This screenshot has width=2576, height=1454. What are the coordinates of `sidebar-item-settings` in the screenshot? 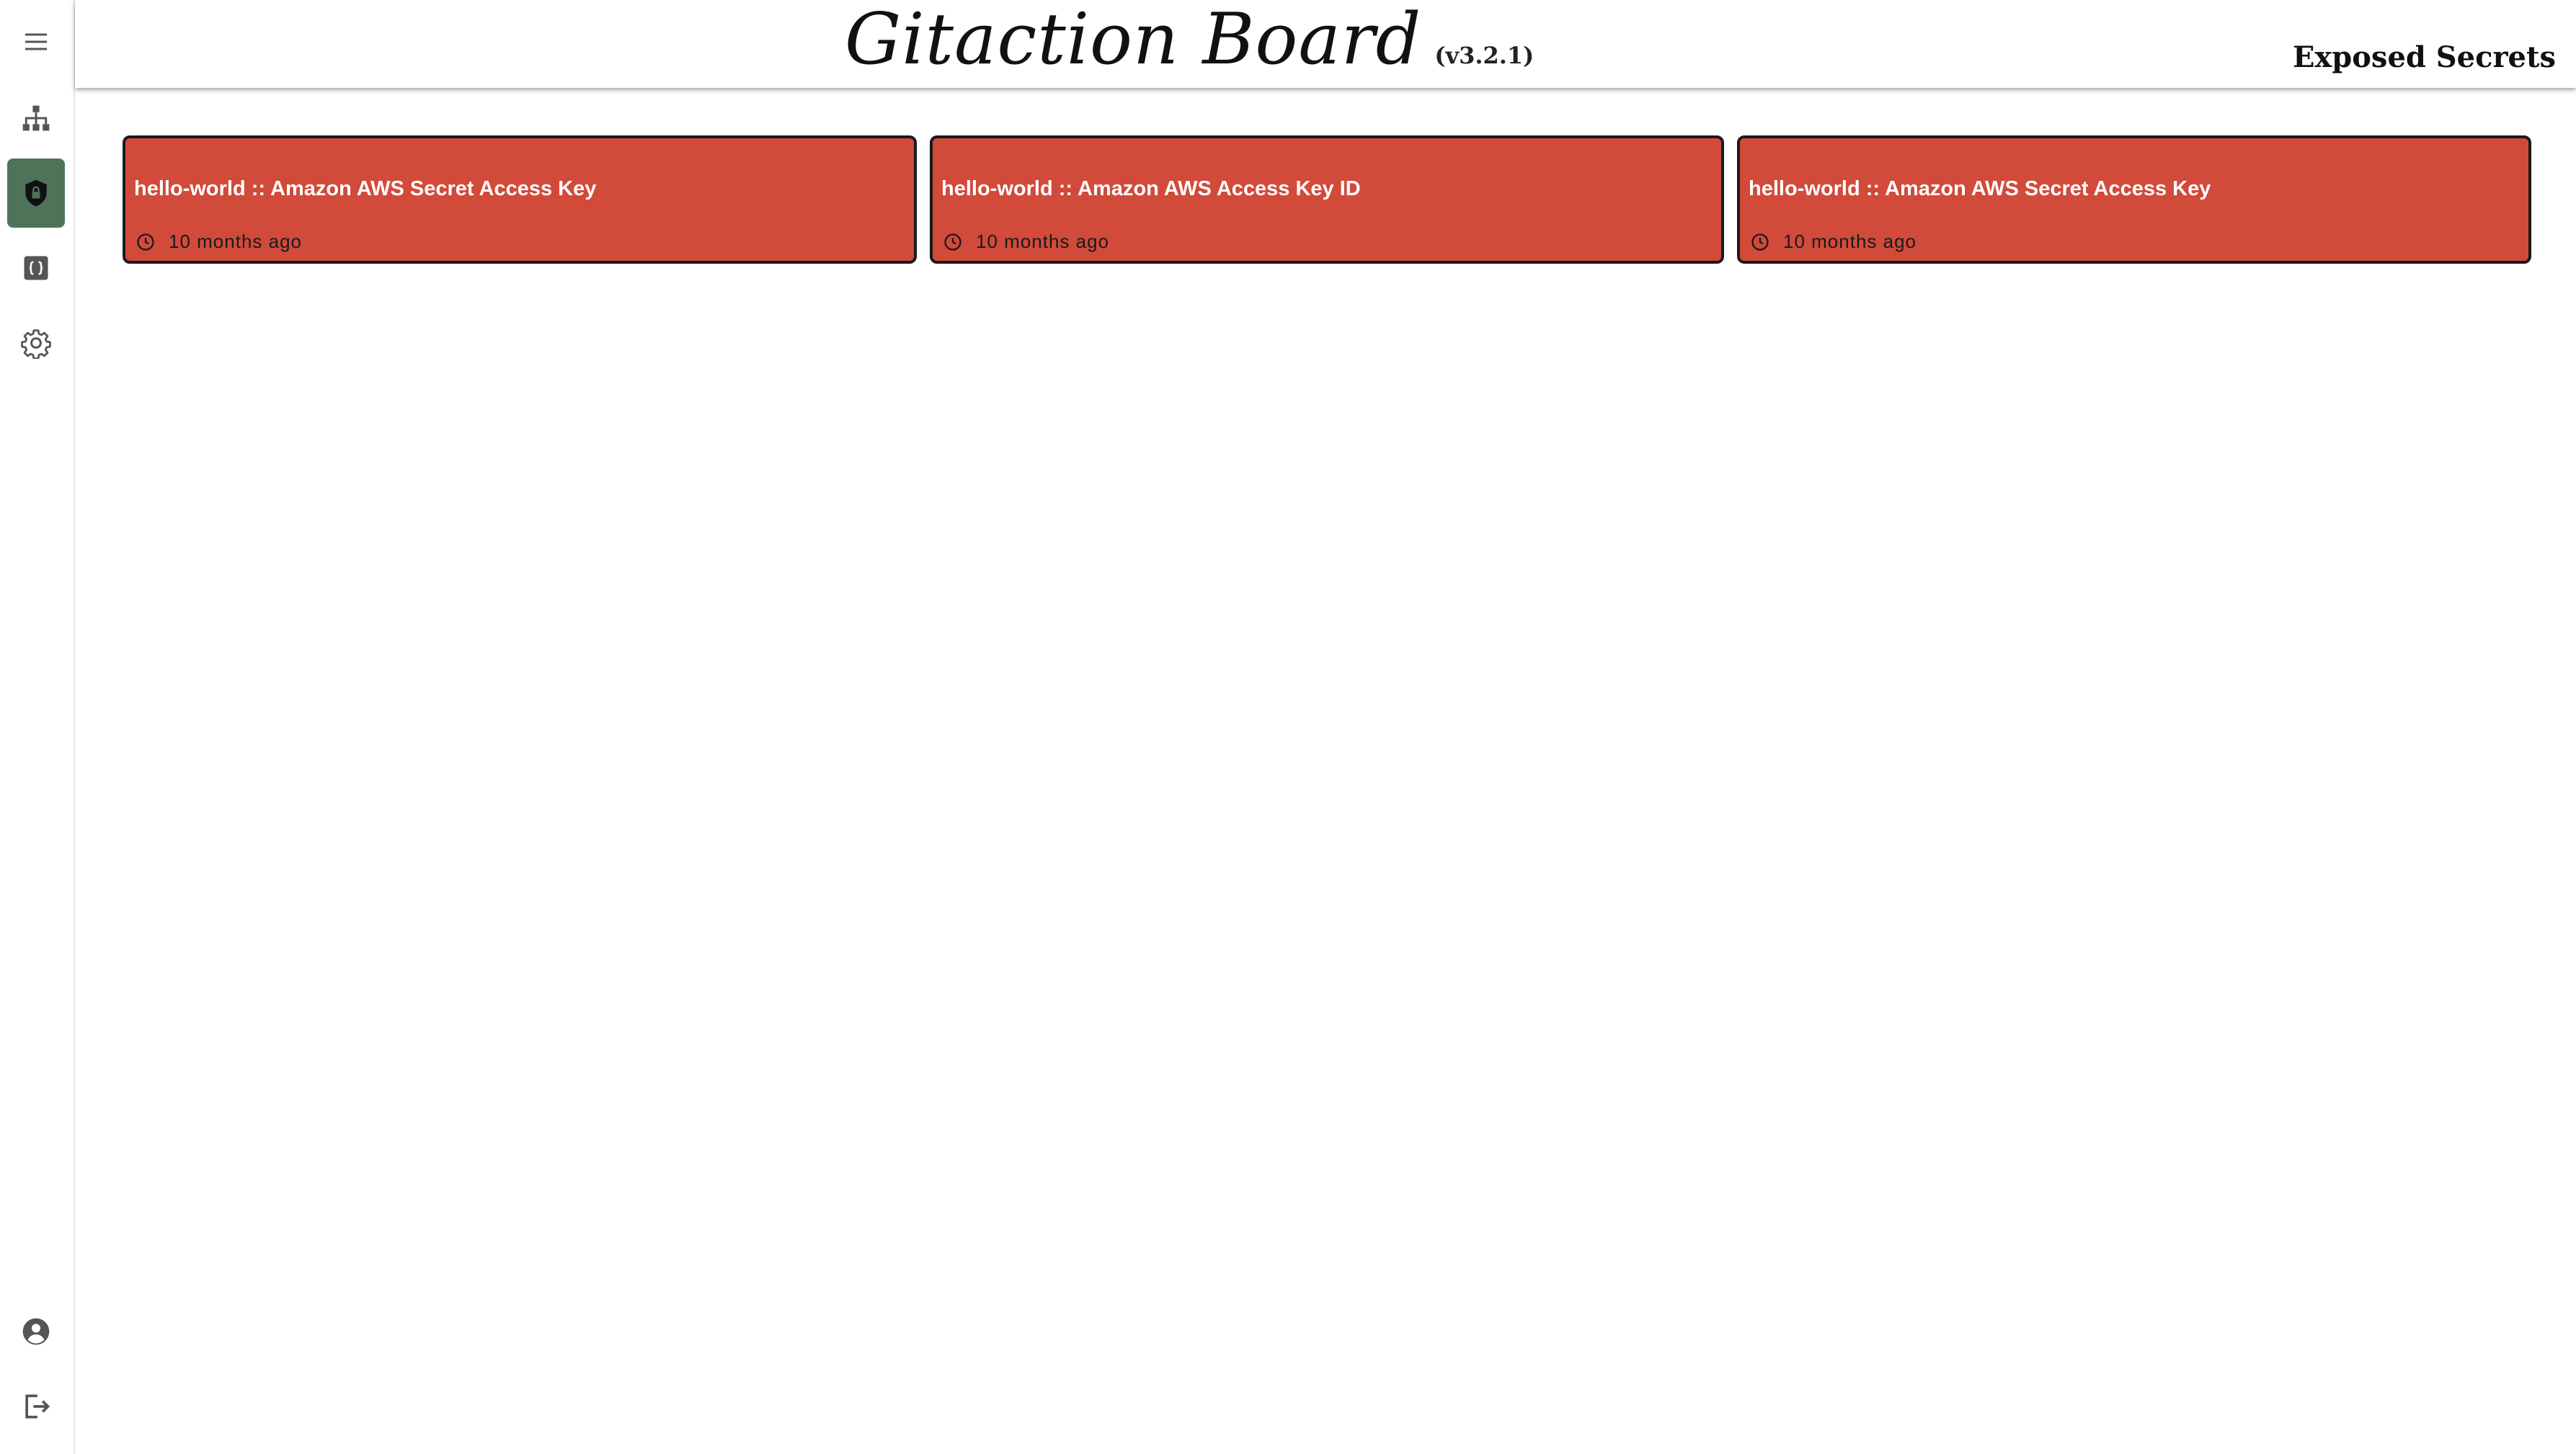 It's located at (36, 343).